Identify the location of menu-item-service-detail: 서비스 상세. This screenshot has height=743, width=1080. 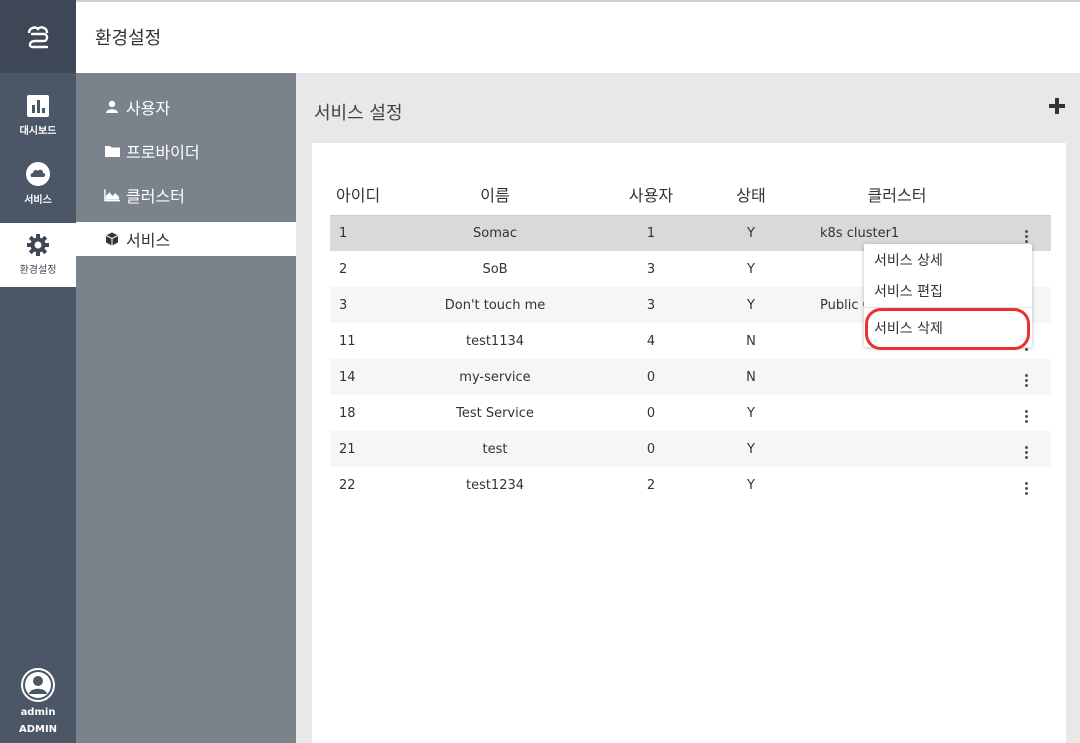
(948, 260).